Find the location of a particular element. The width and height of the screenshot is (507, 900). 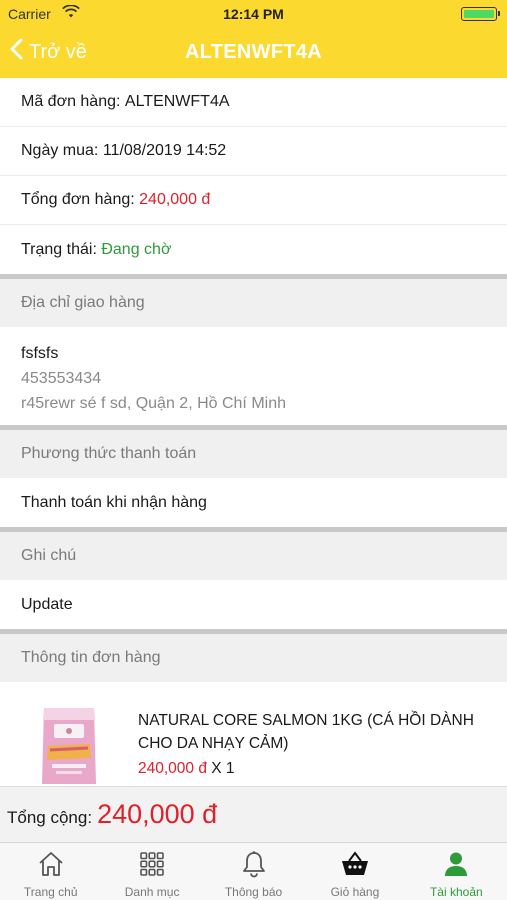

basket-icon is located at coordinates (355, 864).